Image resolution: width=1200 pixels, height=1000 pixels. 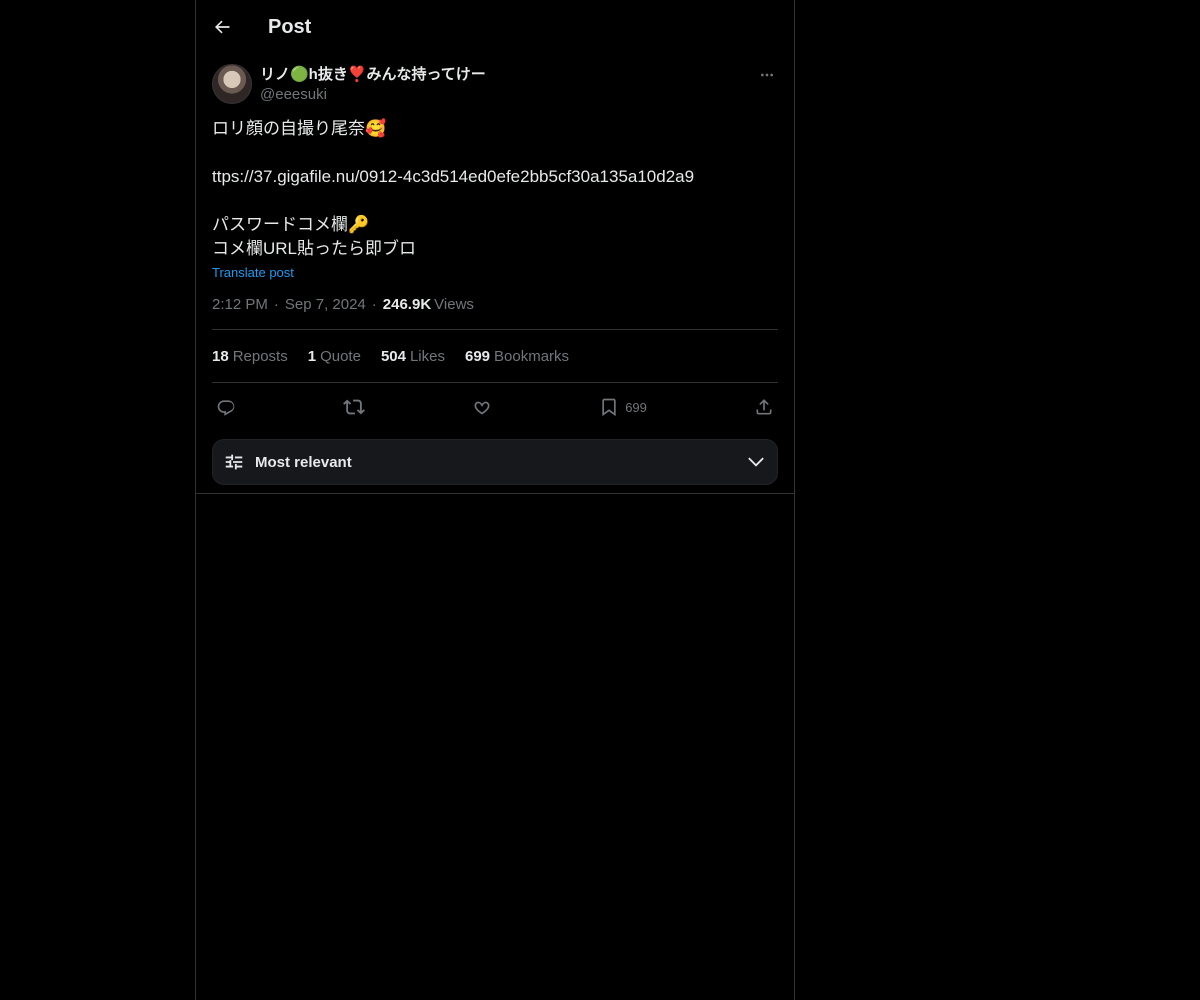 What do you see at coordinates (325, 304) in the screenshot?
I see `post-date: Sep 7, 2024` at bounding box center [325, 304].